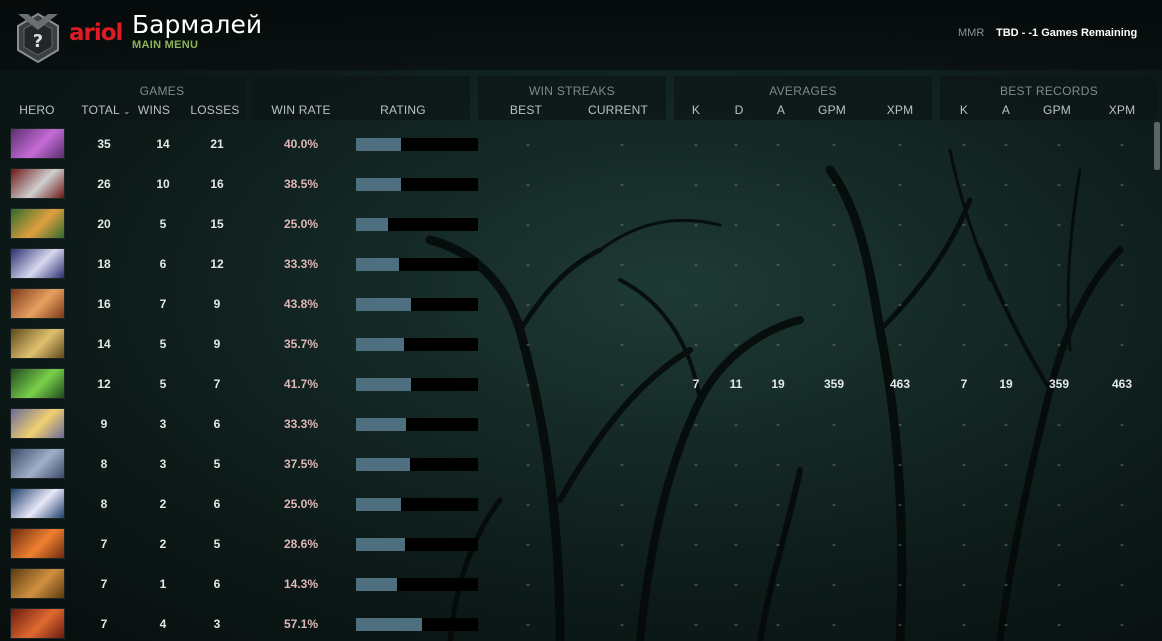  Describe the element at coordinates (1057, 110) in the screenshot. I see `column-best-gpm: GPM` at that location.